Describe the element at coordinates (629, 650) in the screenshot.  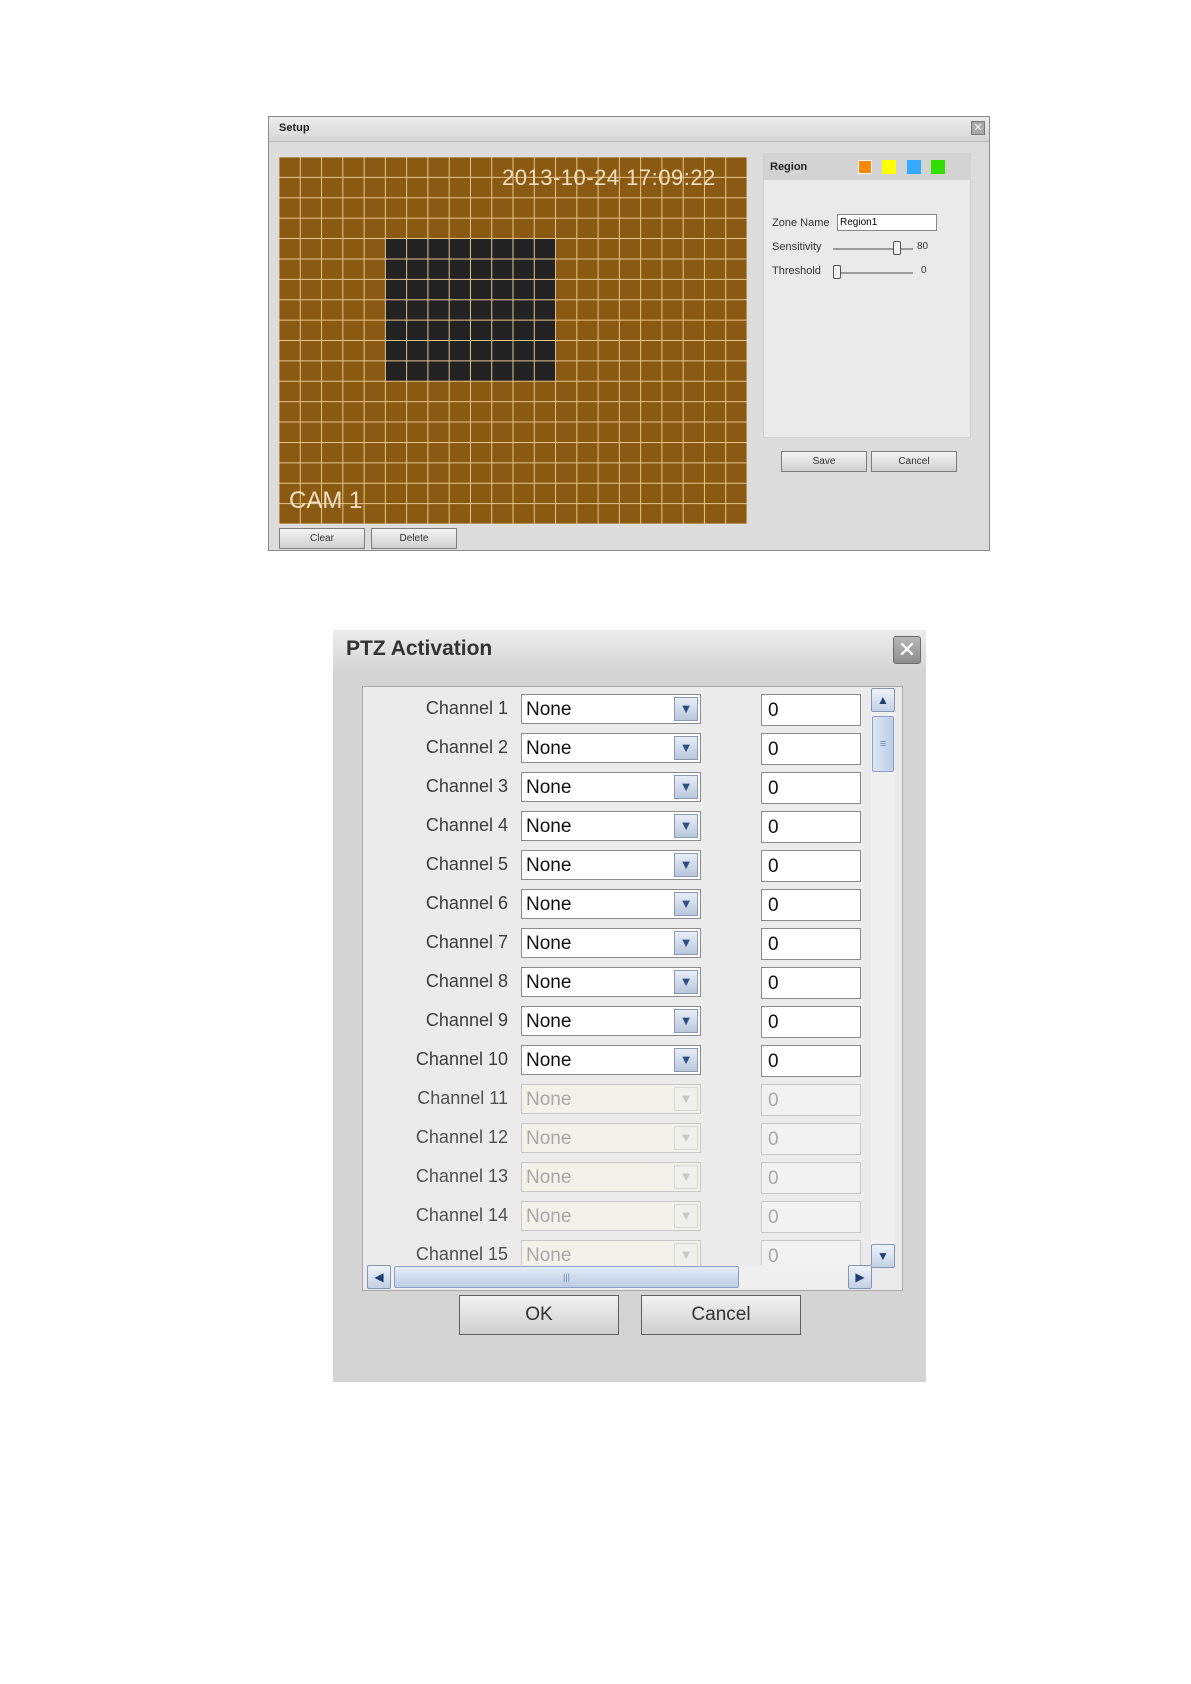
I see `ptz-titlebar: PTZ Activation ✕` at that location.